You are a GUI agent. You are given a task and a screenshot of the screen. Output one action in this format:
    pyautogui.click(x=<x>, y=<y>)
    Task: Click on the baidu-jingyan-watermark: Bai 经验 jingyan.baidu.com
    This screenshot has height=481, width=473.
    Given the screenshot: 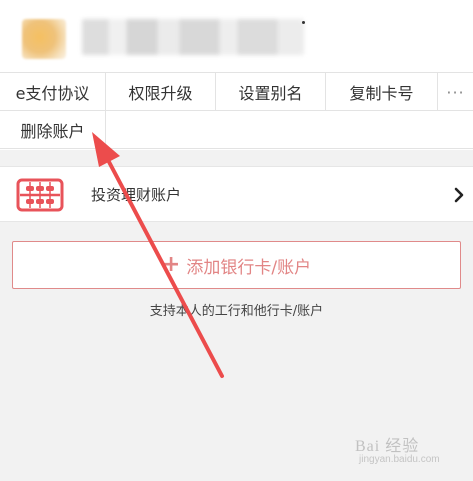 What is the action you would take?
    pyautogui.click(x=409, y=445)
    